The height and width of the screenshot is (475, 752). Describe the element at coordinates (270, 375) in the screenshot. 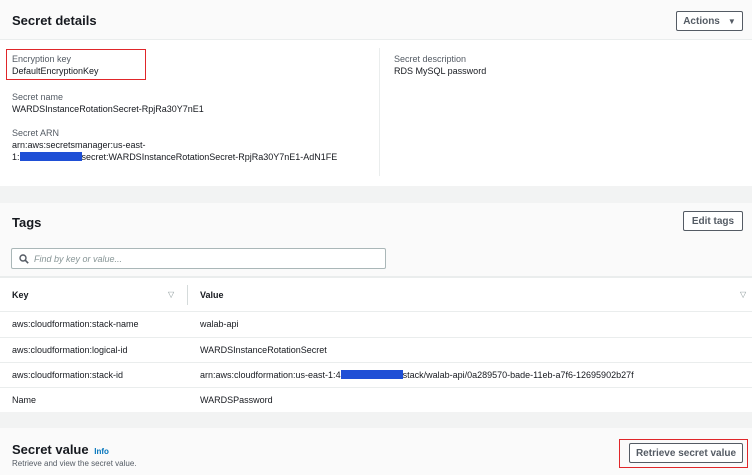

I see `stack-id-prefix: arn:aws:cloudformation:us-east-1:4` at that location.